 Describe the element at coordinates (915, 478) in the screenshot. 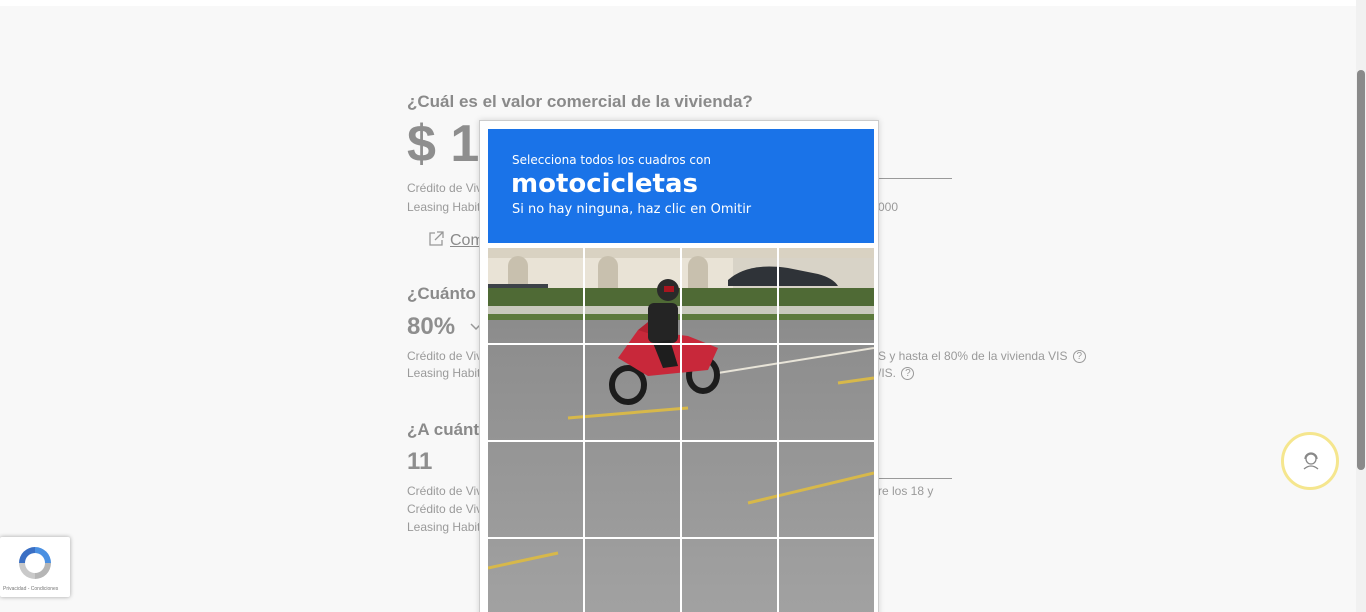

I see `term-years-underline` at that location.